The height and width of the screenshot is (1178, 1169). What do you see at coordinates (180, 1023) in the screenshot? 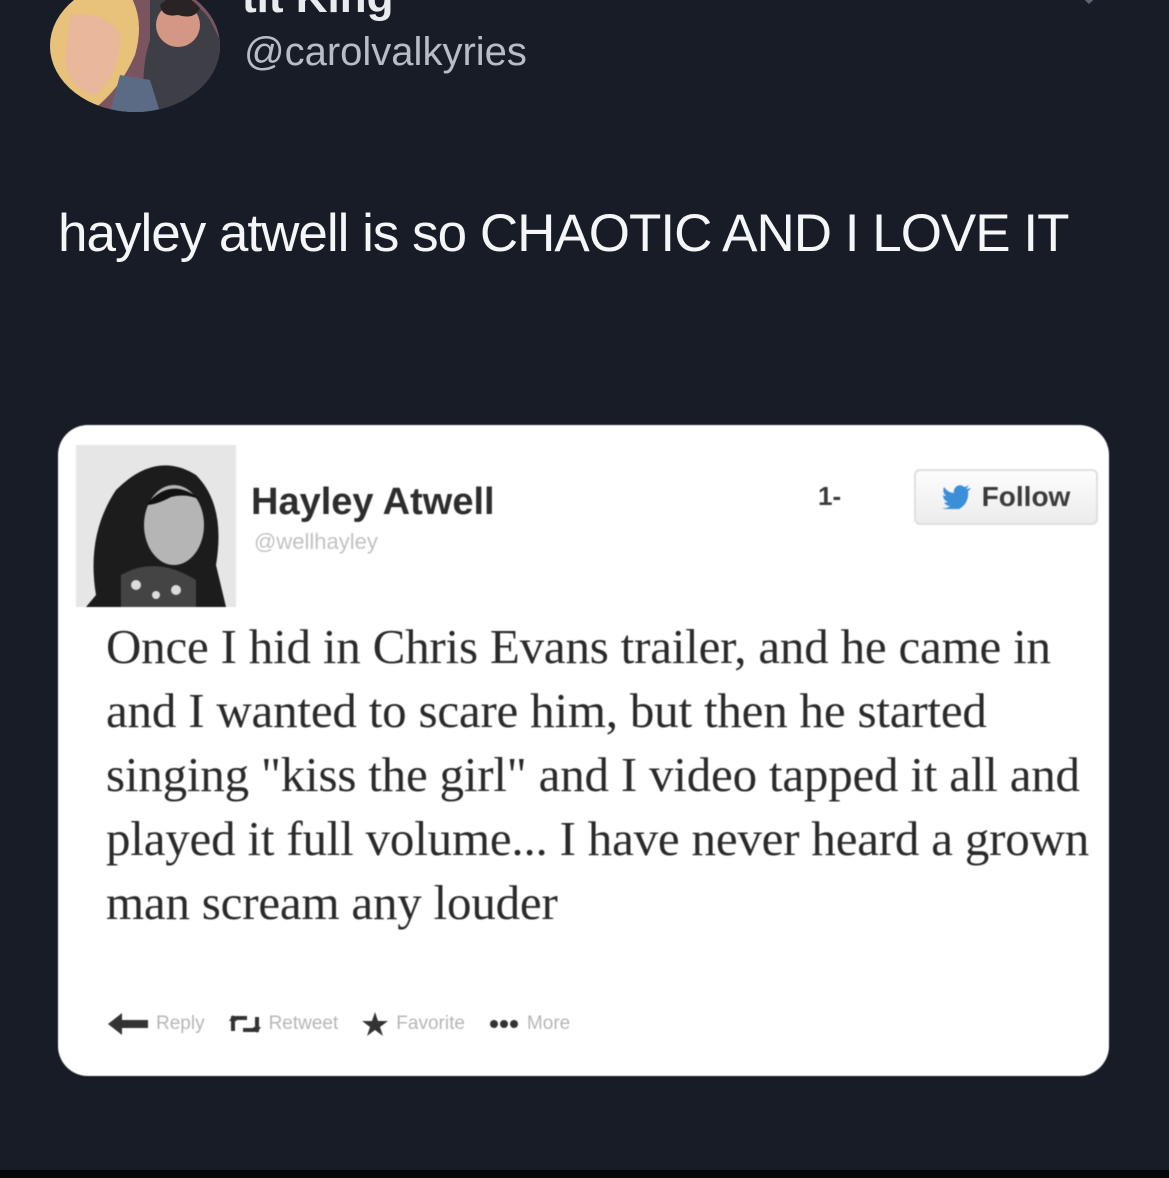
I see `reply-label: Reply` at bounding box center [180, 1023].